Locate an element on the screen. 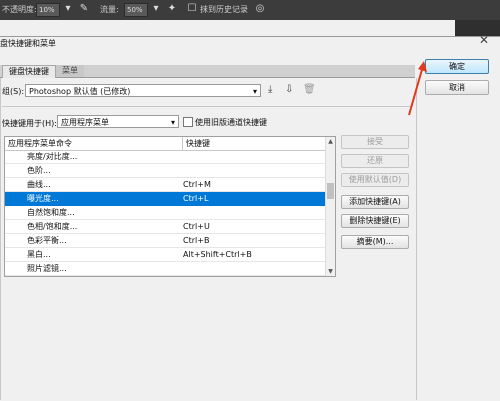  airbrush-icon: ✦ is located at coordinates (172, 9).